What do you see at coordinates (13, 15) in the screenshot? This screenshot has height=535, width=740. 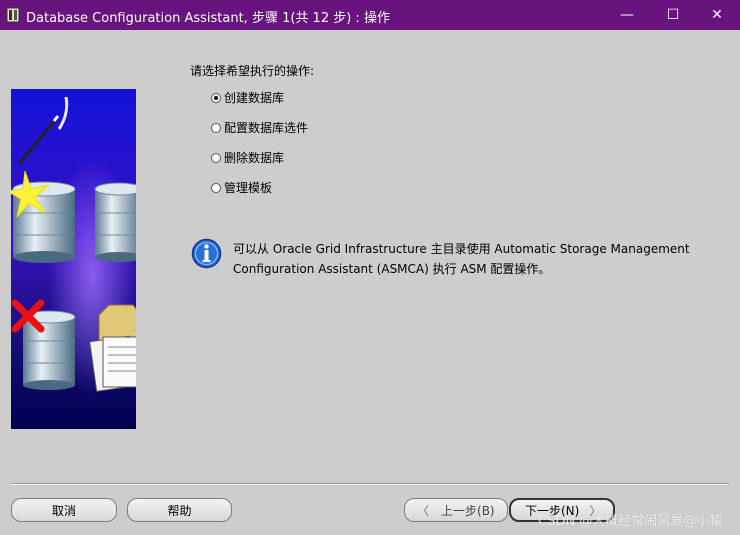 I see `app-icon` at bounding box center [13, 15].